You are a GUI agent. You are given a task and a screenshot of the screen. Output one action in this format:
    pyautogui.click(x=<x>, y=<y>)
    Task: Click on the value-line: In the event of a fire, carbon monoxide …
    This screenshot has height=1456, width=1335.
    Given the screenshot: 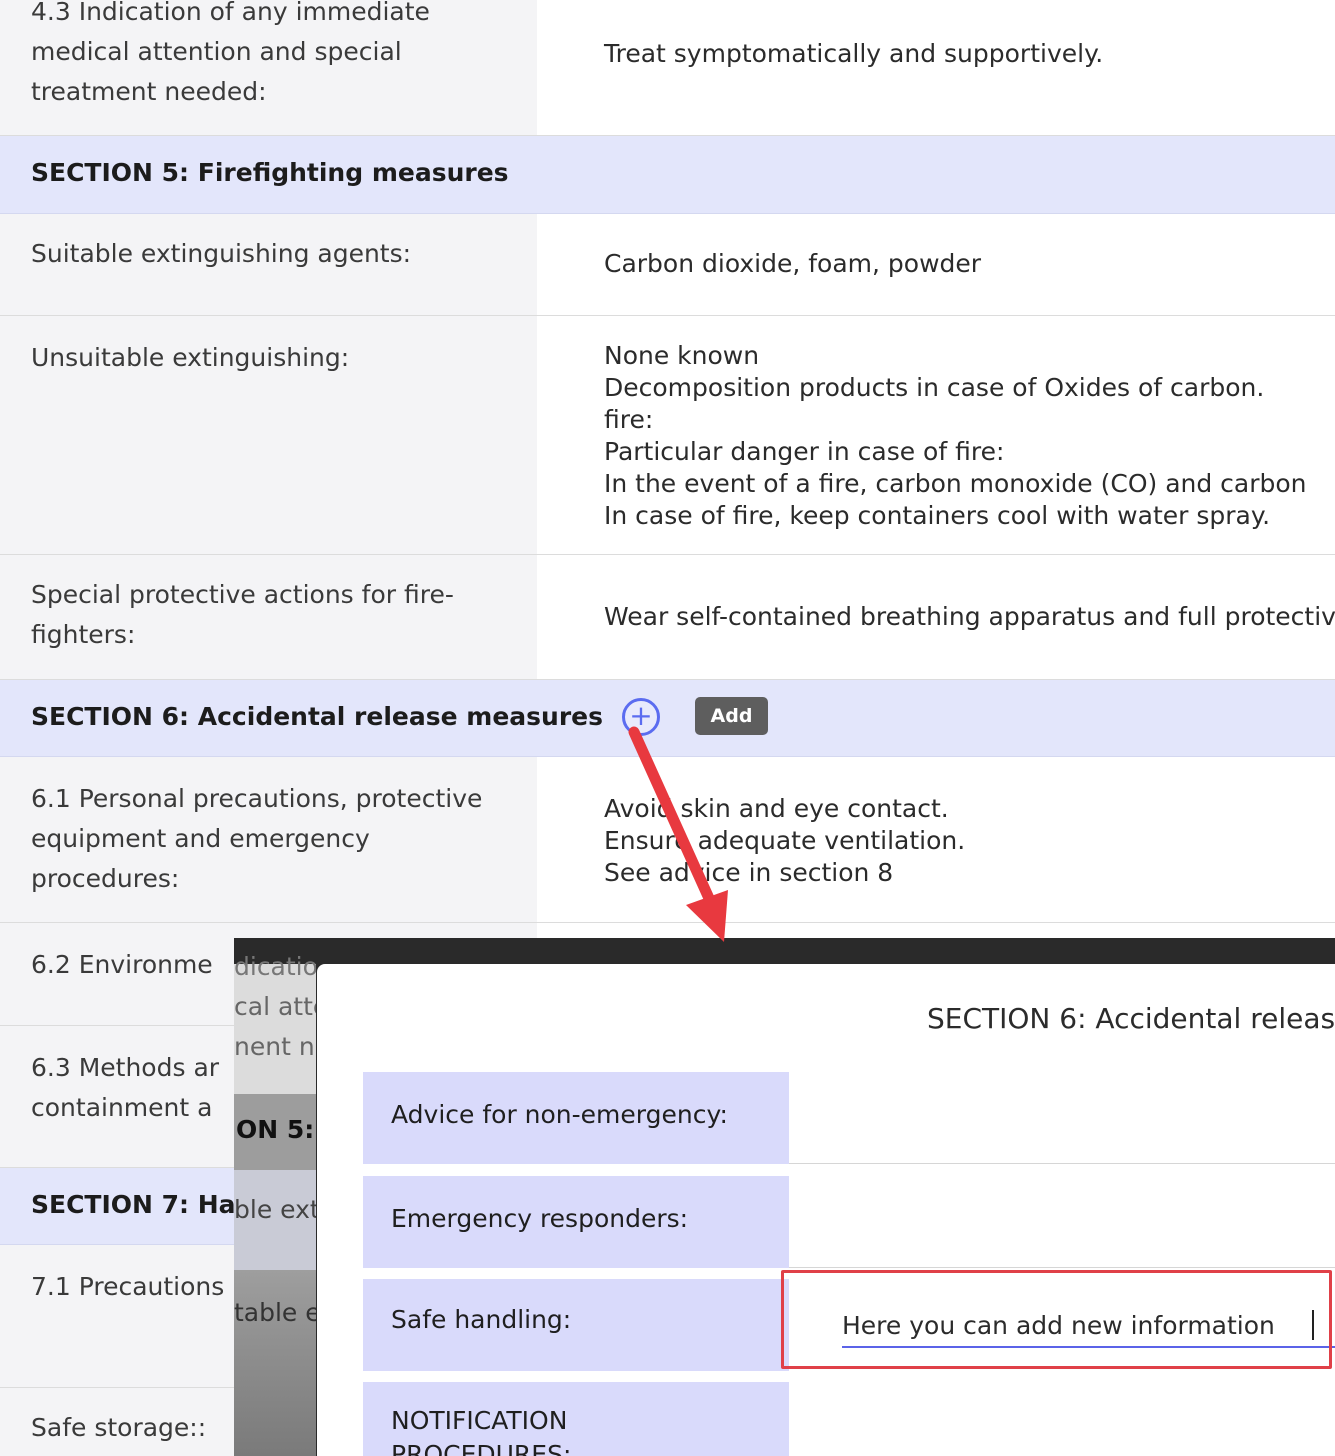 What is the action you would take?
    pyautogui.click(x=955, y=483)
    